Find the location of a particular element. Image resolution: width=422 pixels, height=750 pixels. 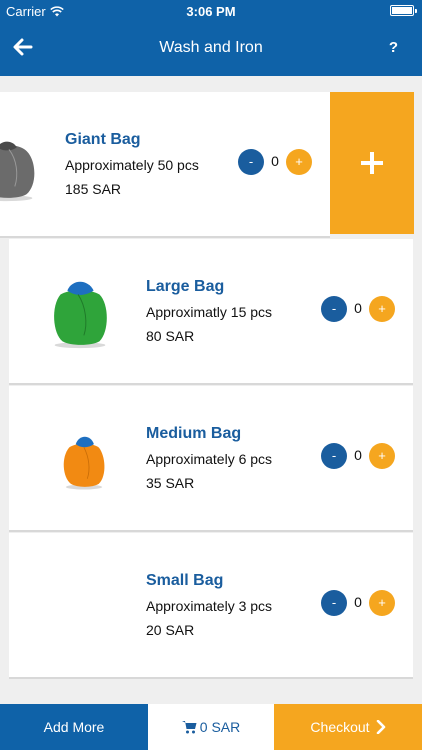

nav-bar: Wash and Iron ? is located at coordinates (211, 49).